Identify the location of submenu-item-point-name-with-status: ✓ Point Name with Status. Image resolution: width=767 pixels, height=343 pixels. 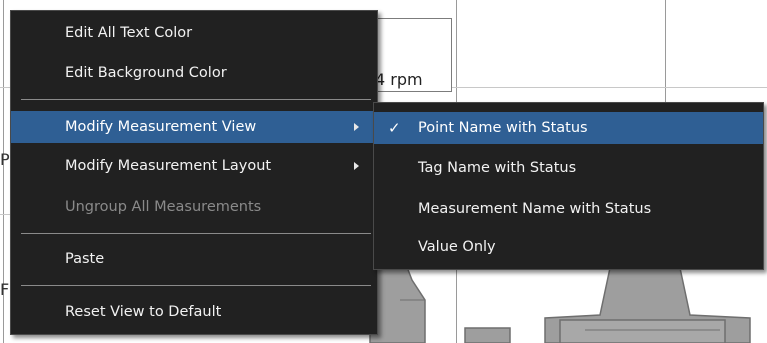
(568, 128).